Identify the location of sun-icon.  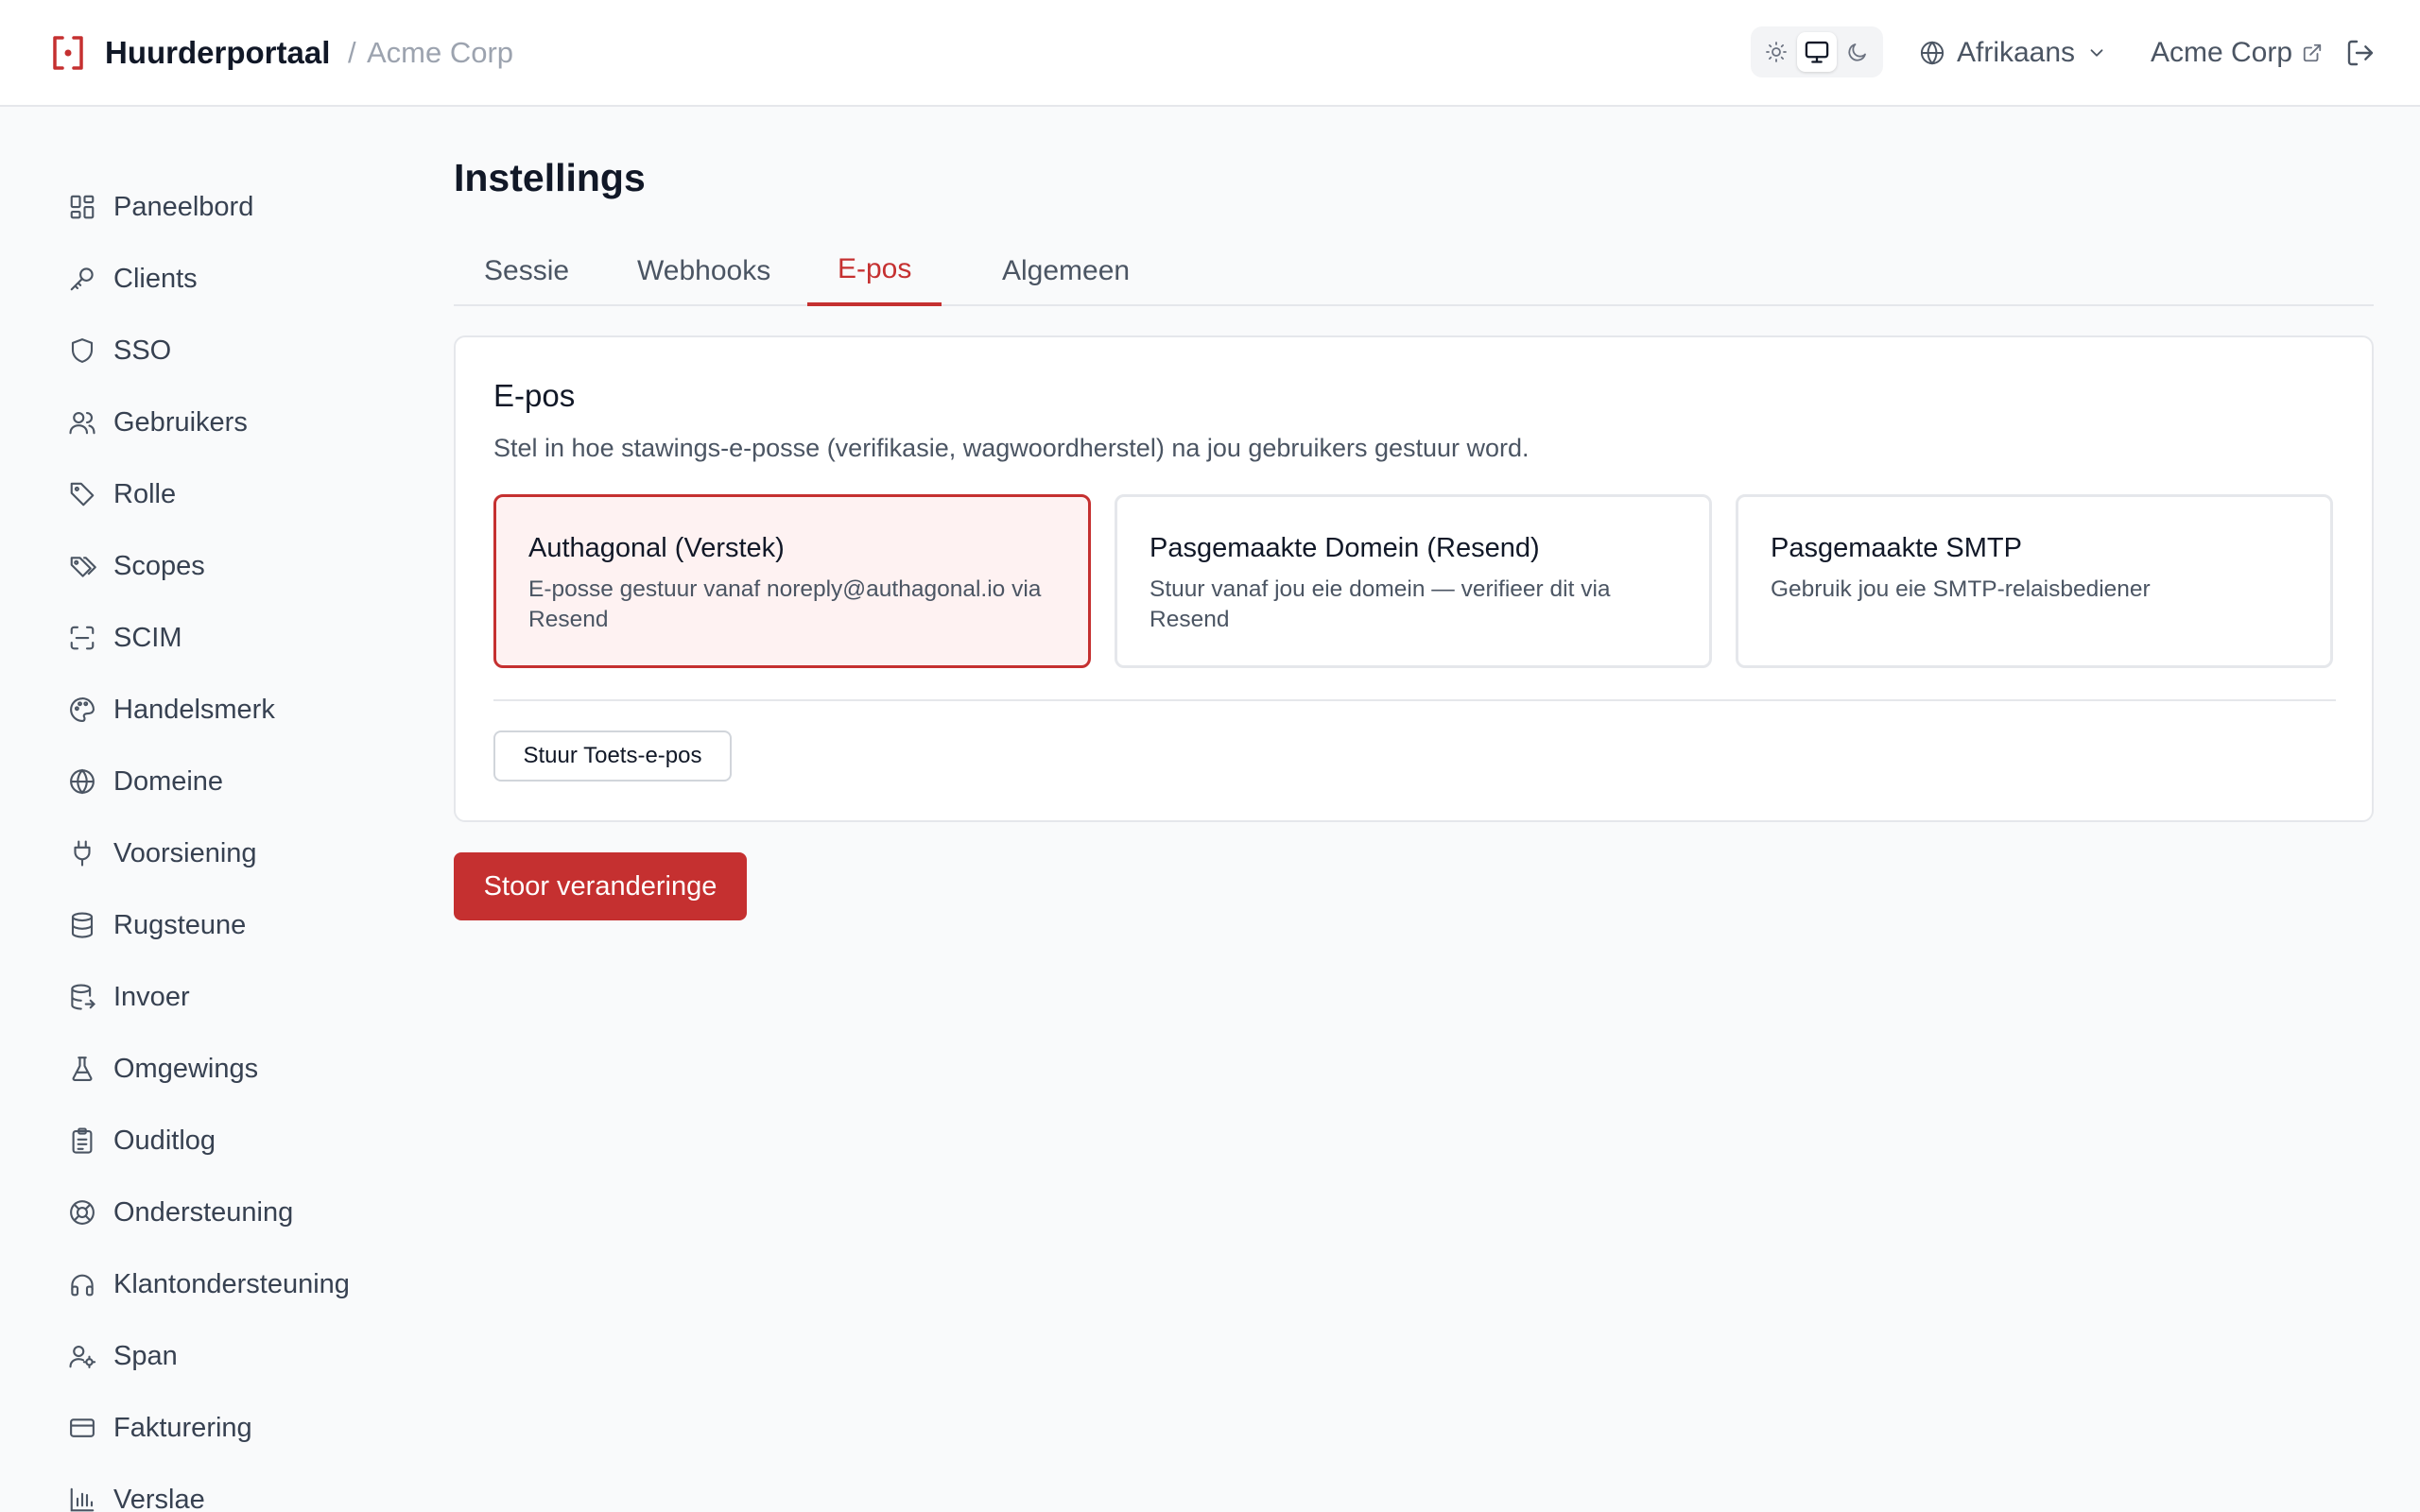
(1776, 52).